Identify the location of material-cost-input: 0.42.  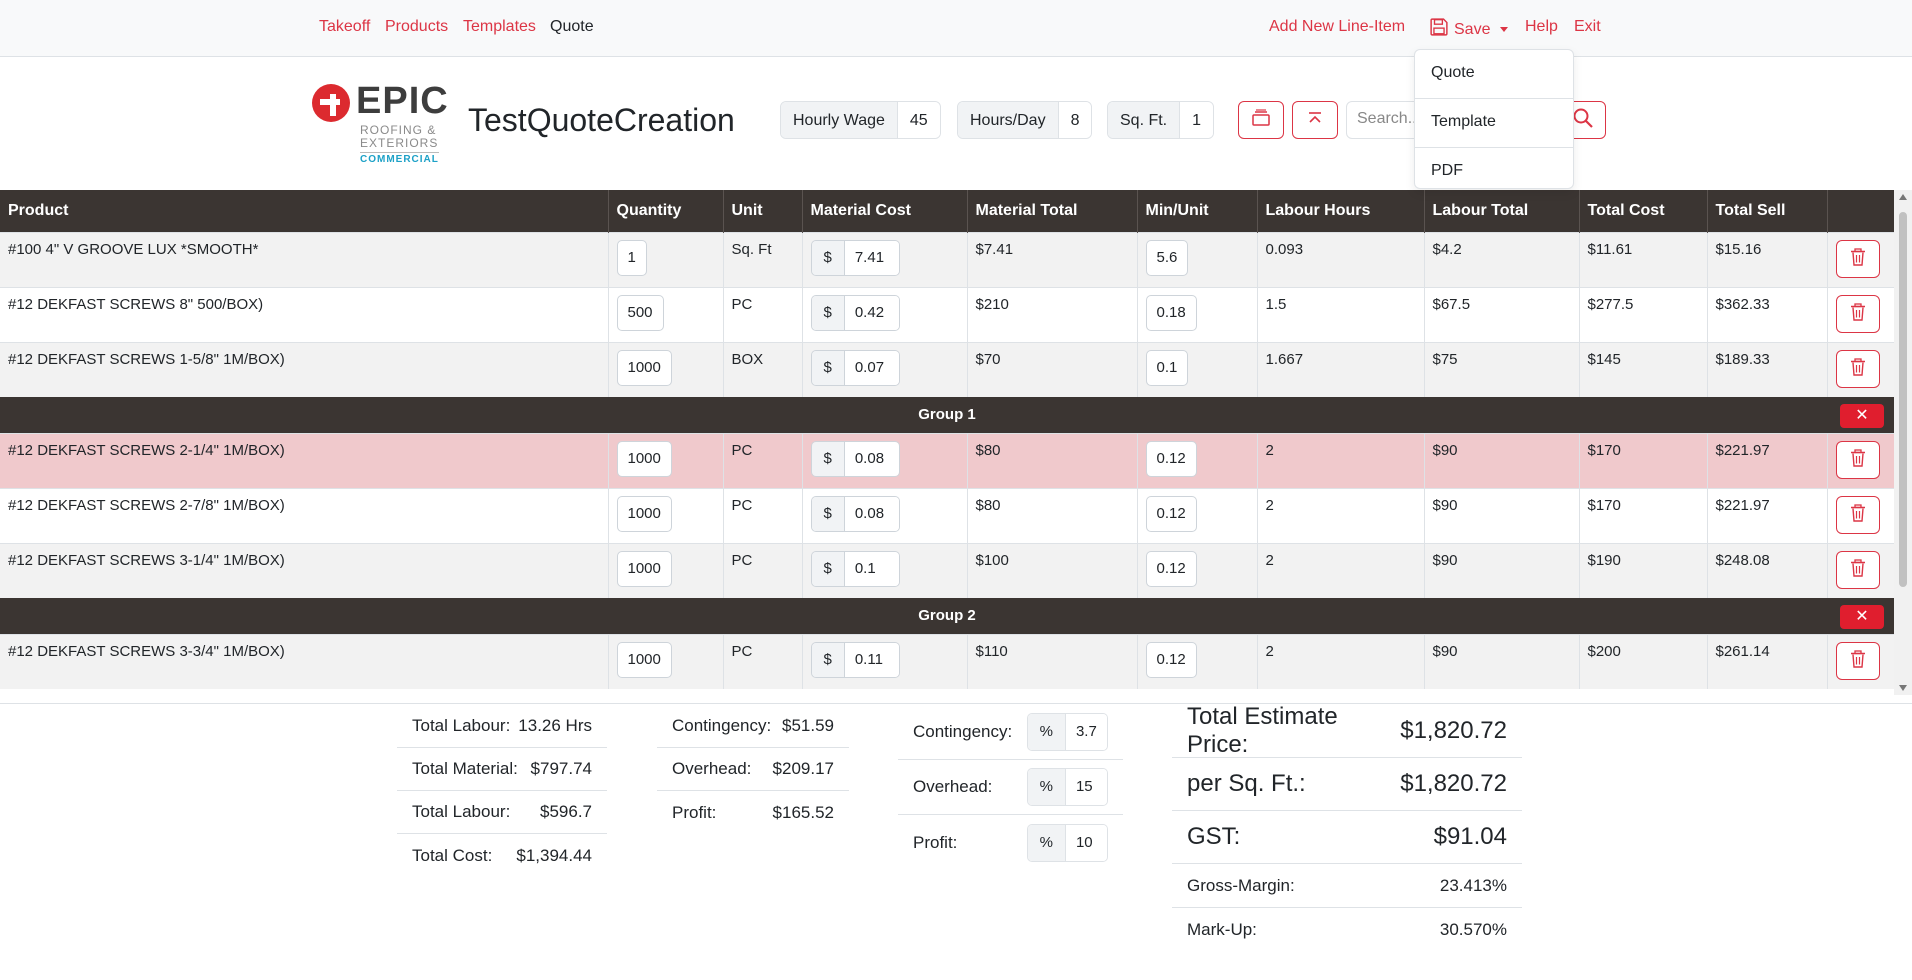
(871, 312).